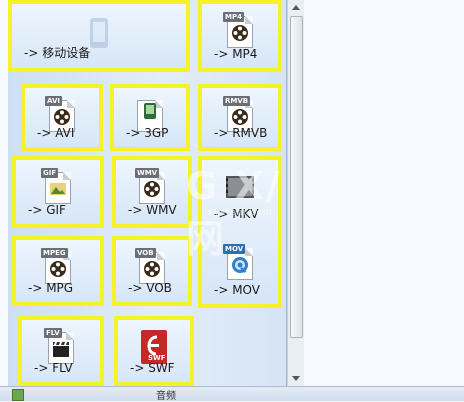 The height and width of the screenshot is (402, 464). Describe the element at coordinates (18, 395) in the screenshot. I see `audio-icon` at that location.